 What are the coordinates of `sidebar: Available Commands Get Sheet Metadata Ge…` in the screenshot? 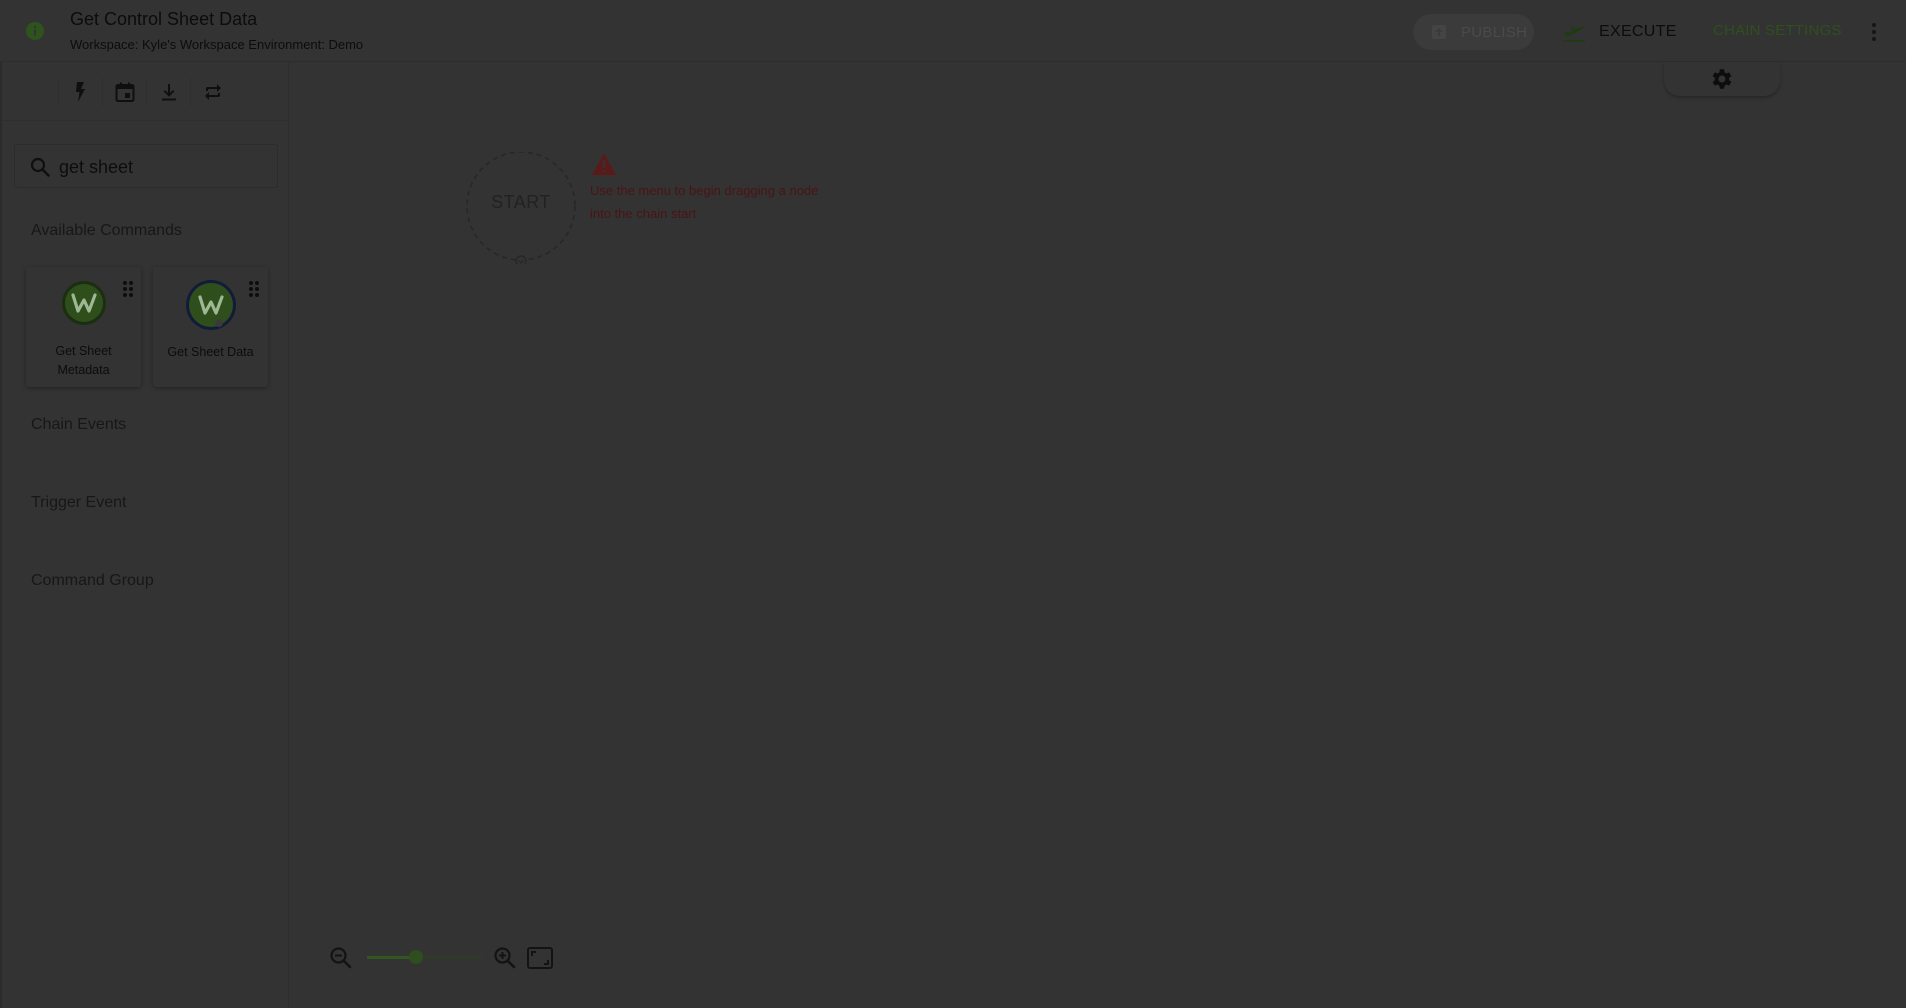 It's located at (145, 535).